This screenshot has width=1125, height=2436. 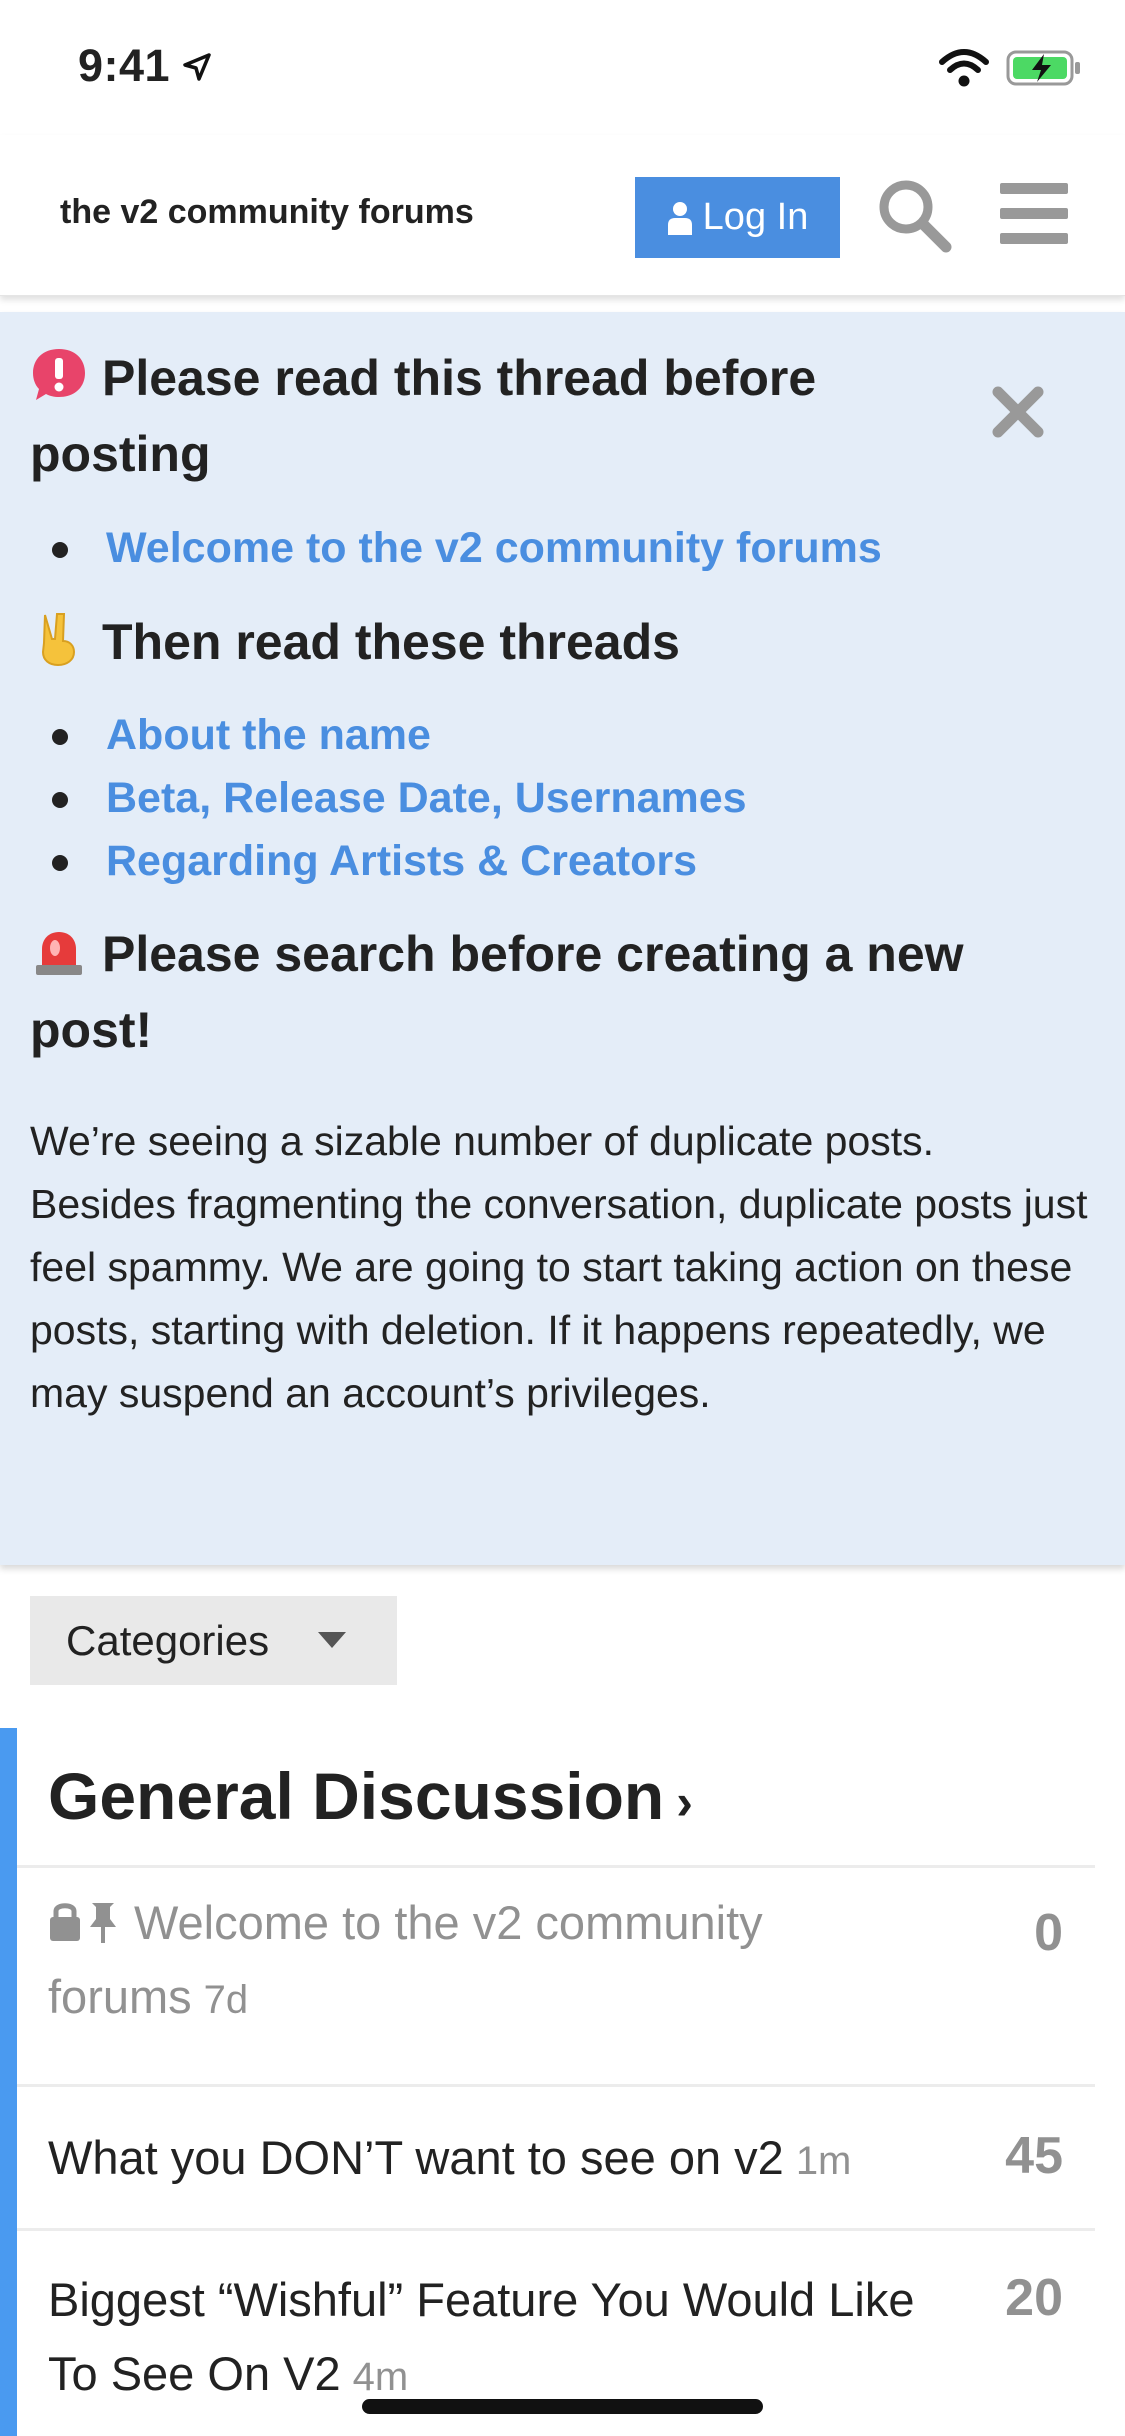 I want to click on banner-link-beta-release: Beta, Release Date, Usernames, so click(x=388, y=798).